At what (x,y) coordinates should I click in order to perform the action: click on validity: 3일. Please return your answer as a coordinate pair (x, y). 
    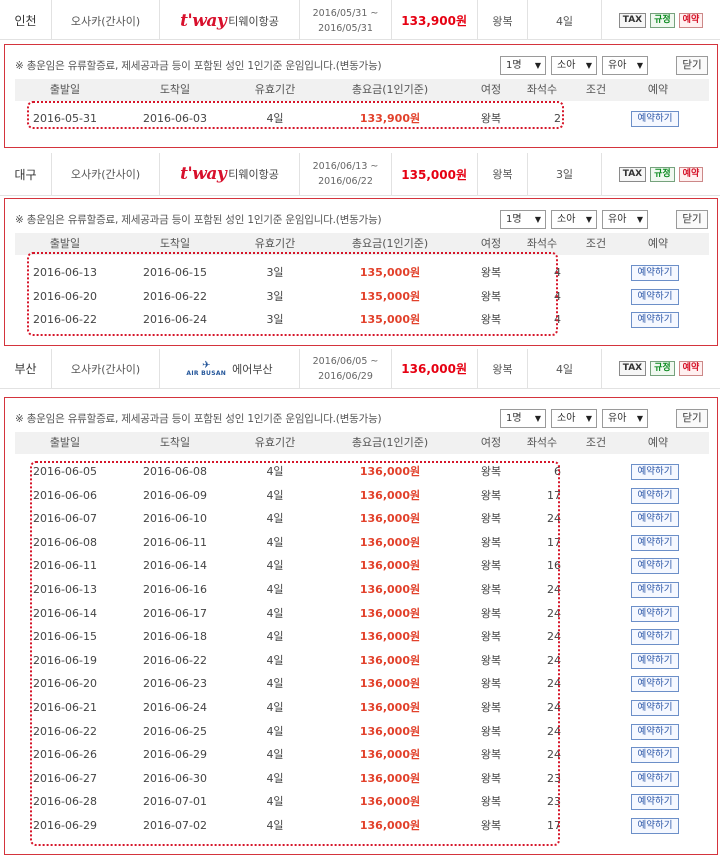
    Looking at the image, I should click on (275, 296).